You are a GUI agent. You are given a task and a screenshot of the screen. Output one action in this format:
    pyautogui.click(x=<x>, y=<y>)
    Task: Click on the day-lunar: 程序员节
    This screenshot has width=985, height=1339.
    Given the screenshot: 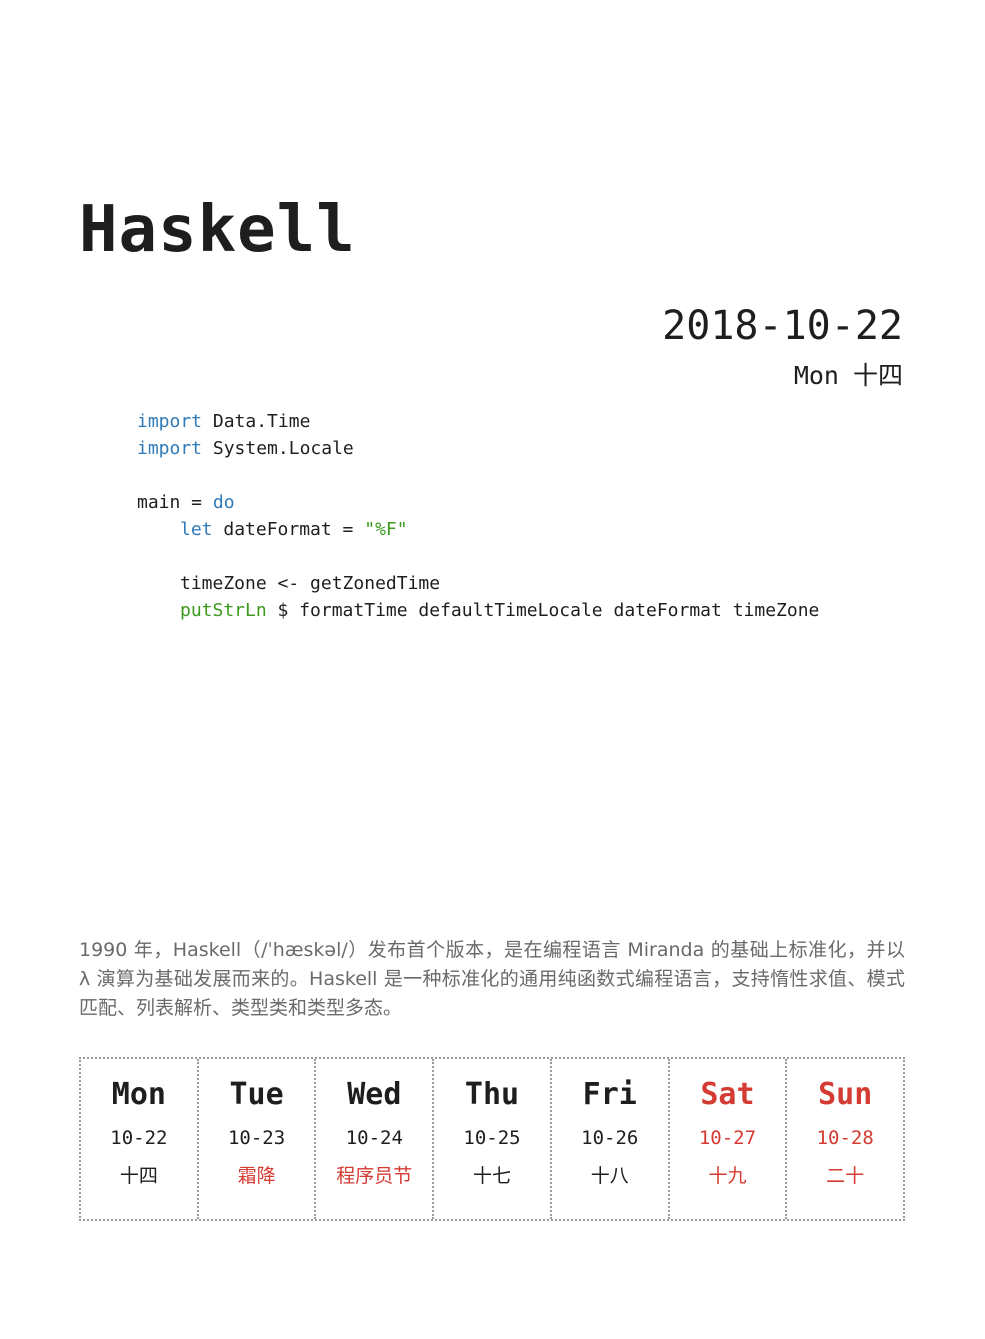 What is the action you would take?
    pyautogui.click(x=374, y=1176)
    